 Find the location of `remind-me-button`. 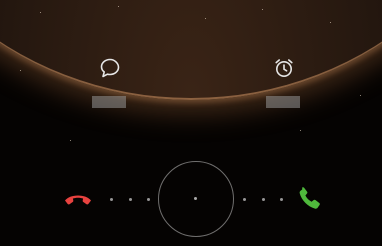

remind-me-button is located at coordinates (284, 84).